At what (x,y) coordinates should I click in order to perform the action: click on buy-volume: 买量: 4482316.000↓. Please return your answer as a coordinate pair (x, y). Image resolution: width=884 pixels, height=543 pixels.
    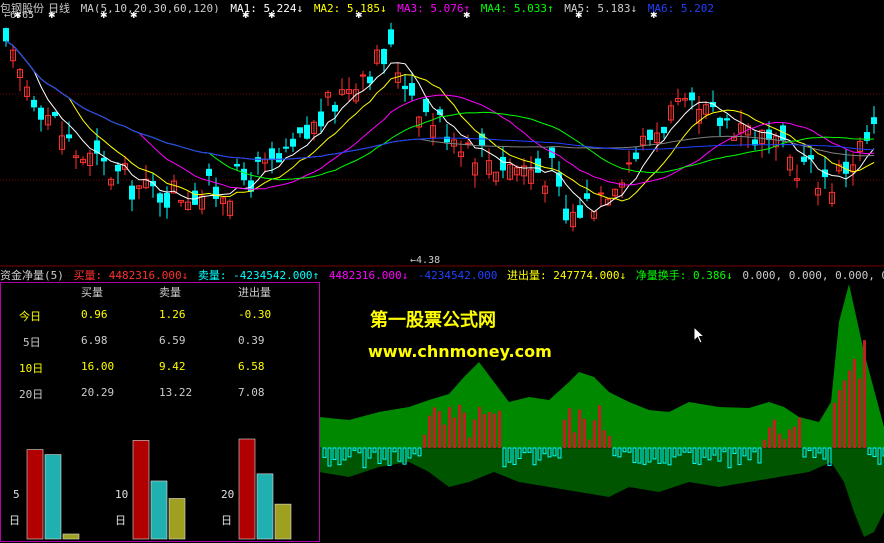
    Looking at the image, I should click on (131, 275).